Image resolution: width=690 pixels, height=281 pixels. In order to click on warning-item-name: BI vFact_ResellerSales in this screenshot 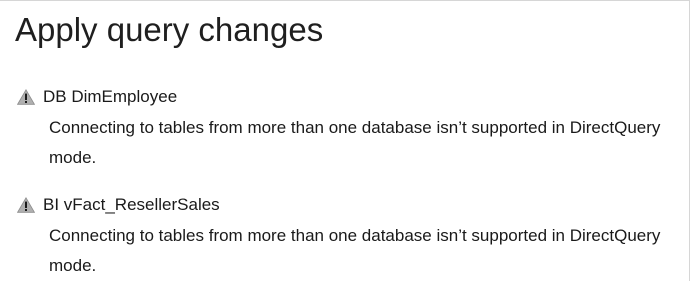, I will do `click(131, 204)`.